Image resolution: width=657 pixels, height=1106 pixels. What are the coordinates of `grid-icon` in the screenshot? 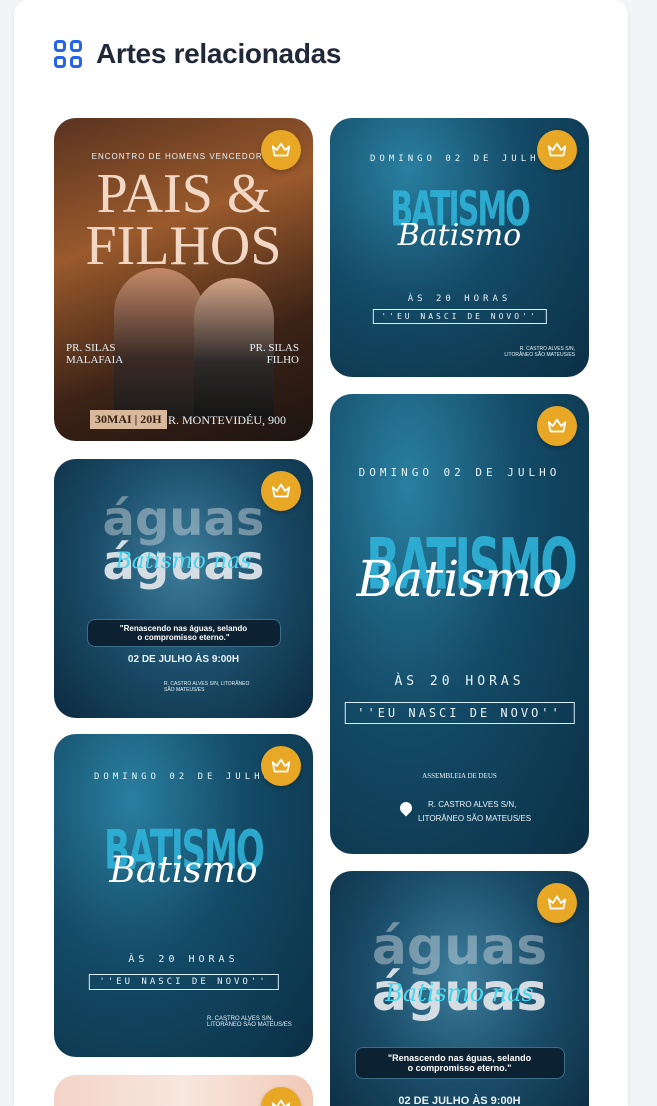 It's located at (68, 54).